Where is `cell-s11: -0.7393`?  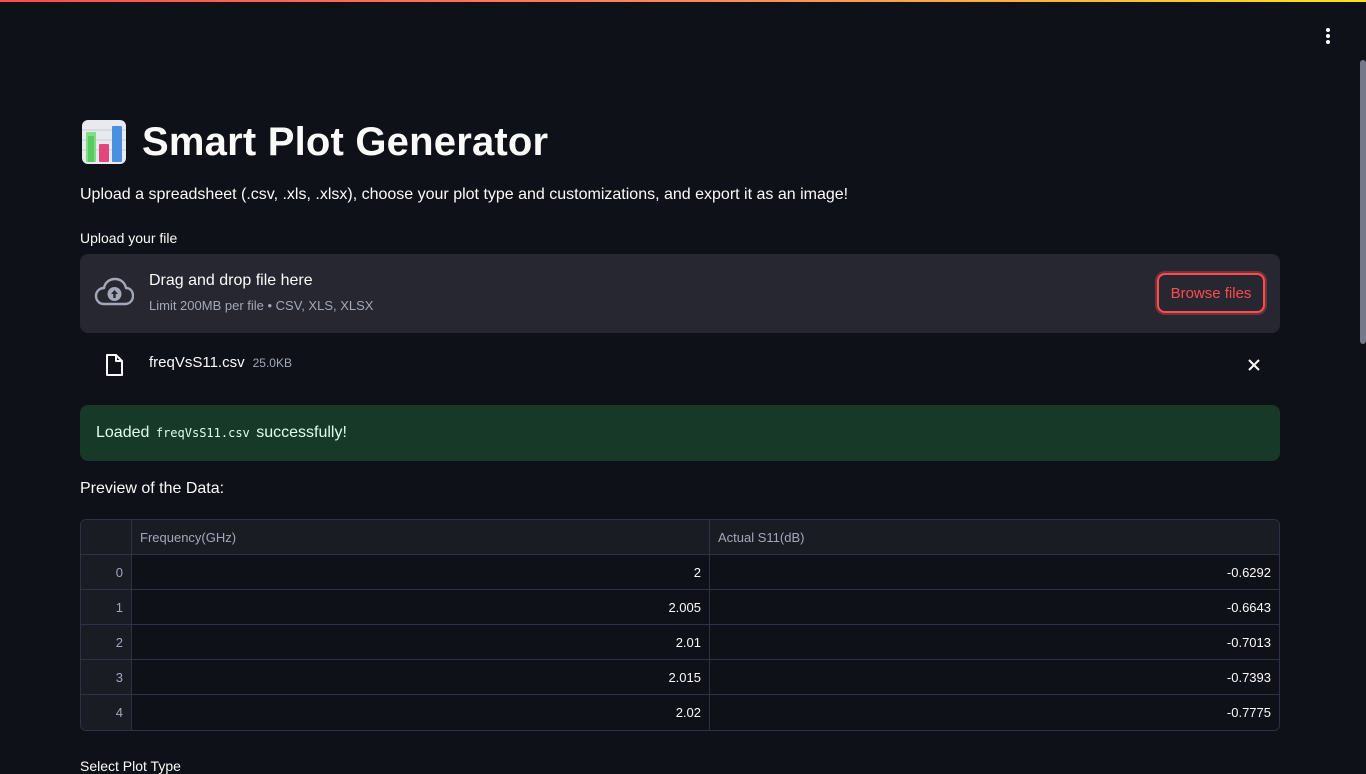 cell-s11: -0.7393 is located at coordinates (994, 677).